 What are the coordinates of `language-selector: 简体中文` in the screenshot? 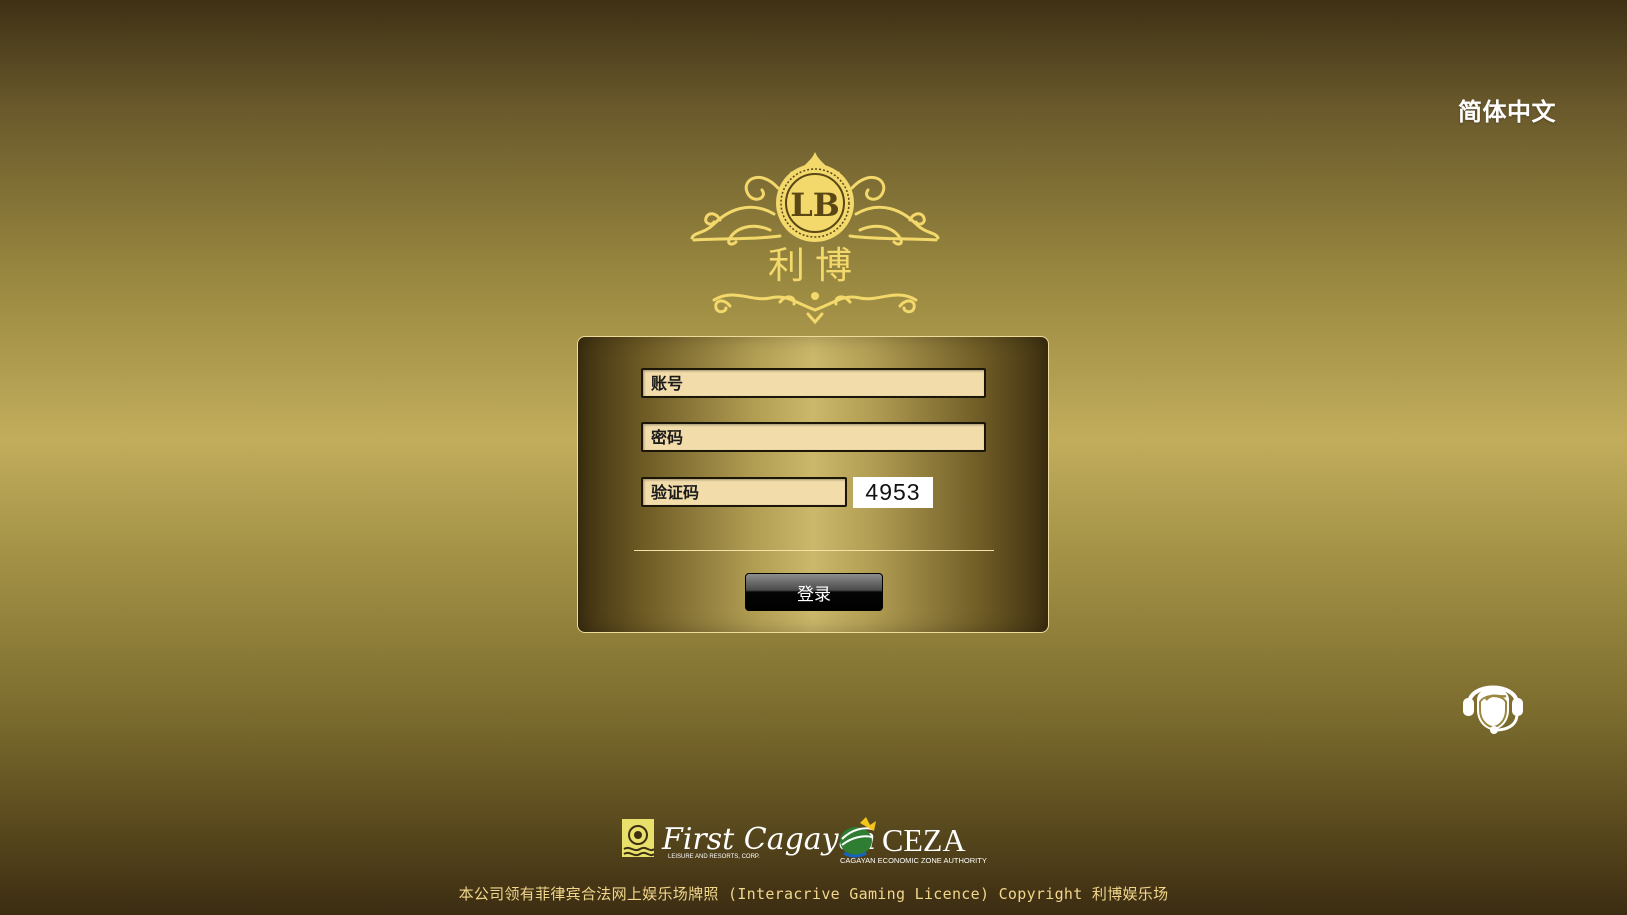 It's located at (1507, 109).